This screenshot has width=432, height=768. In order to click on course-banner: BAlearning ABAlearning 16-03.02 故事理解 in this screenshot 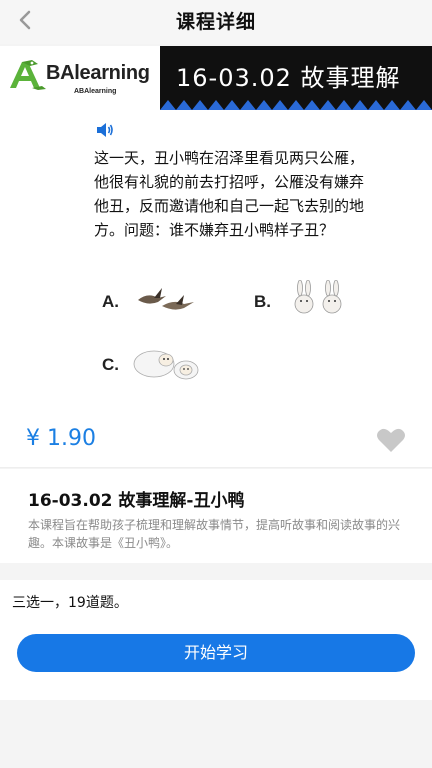, I will do `click(216, 78)`.